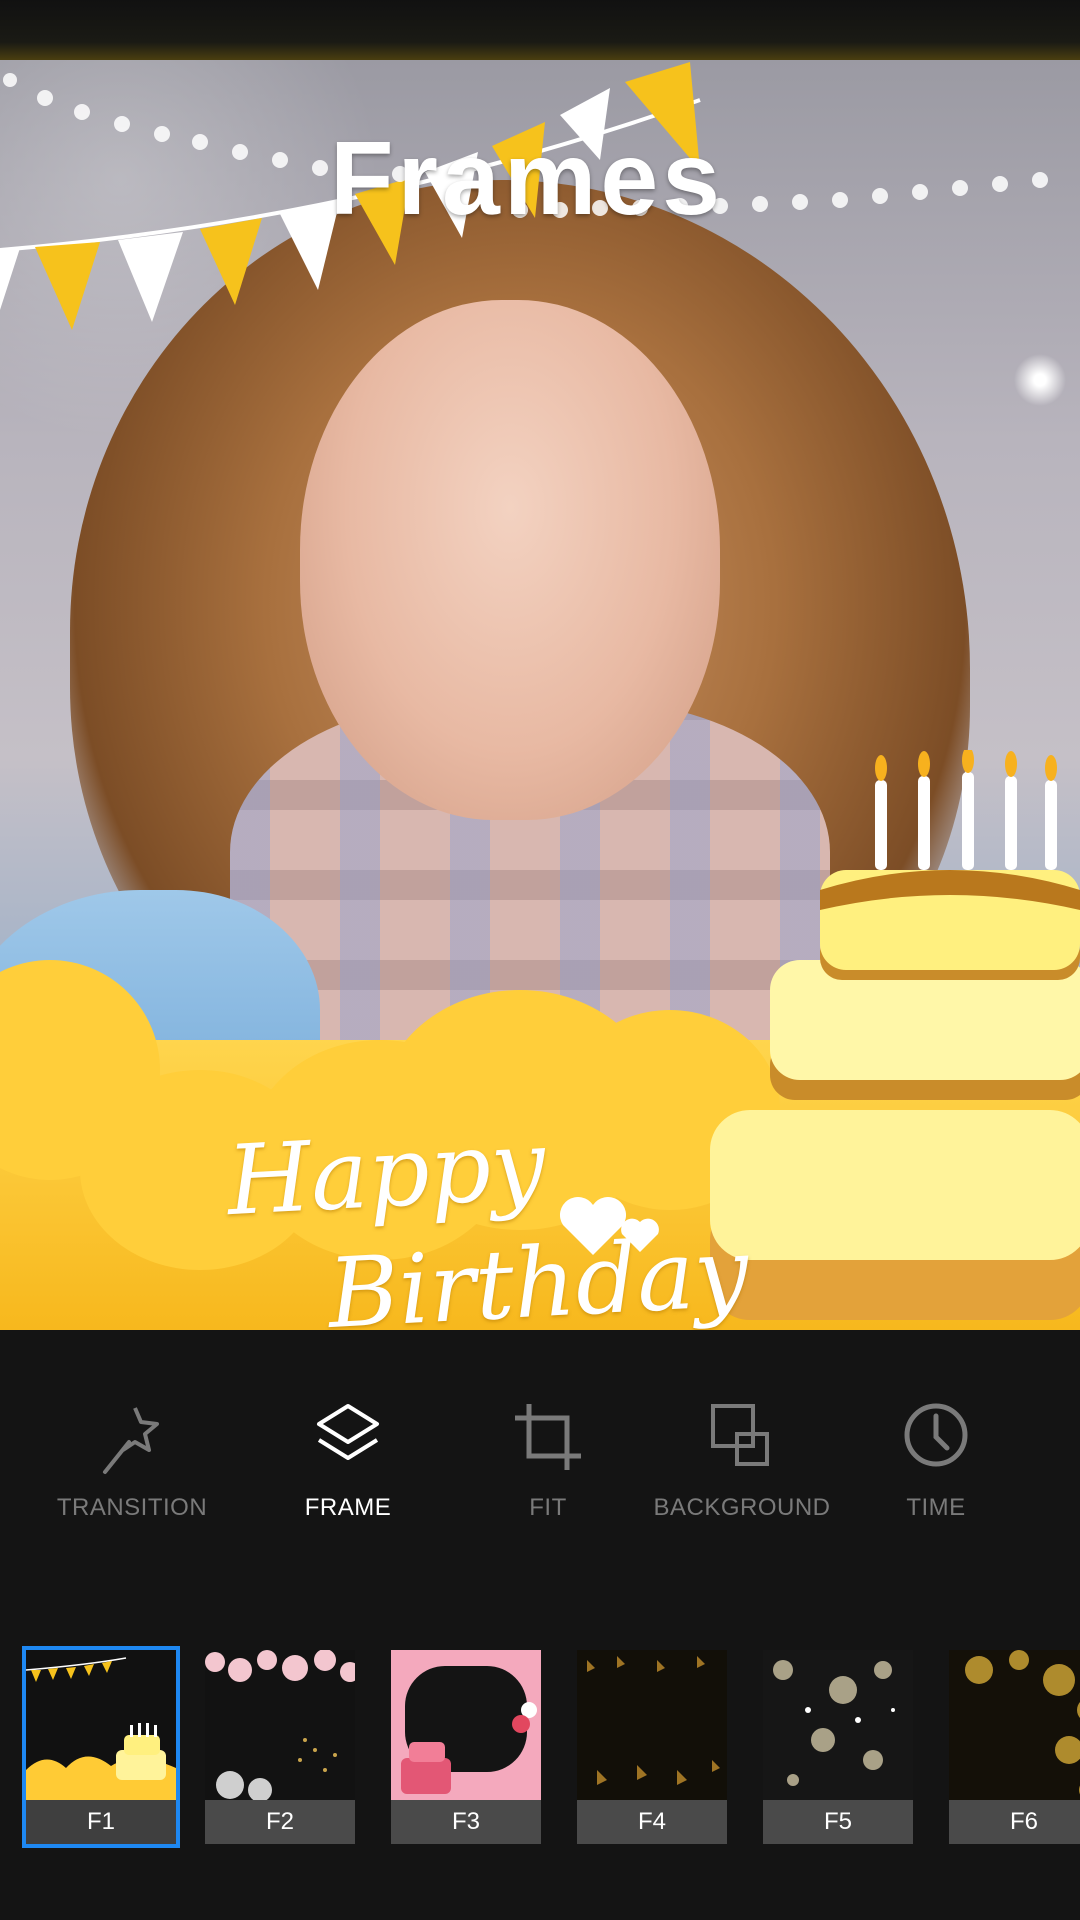 The image size is (1080, 1920). I want to click on screen-title: Frames, so click(527, 179).